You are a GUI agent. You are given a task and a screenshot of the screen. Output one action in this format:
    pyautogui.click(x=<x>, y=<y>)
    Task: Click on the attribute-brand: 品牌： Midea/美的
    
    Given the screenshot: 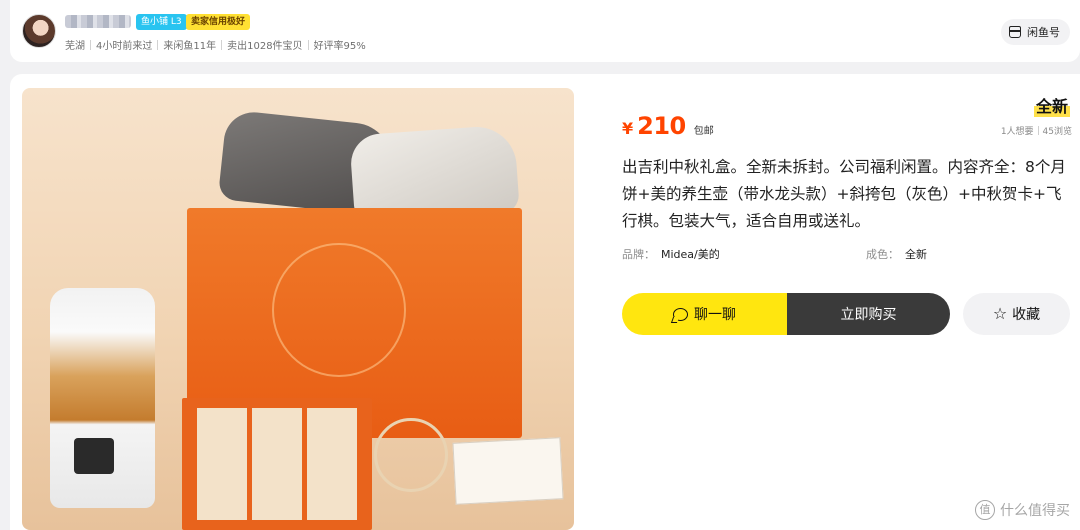 What is the action you would take?
    pyautogui.click(x=671, y=254)
    